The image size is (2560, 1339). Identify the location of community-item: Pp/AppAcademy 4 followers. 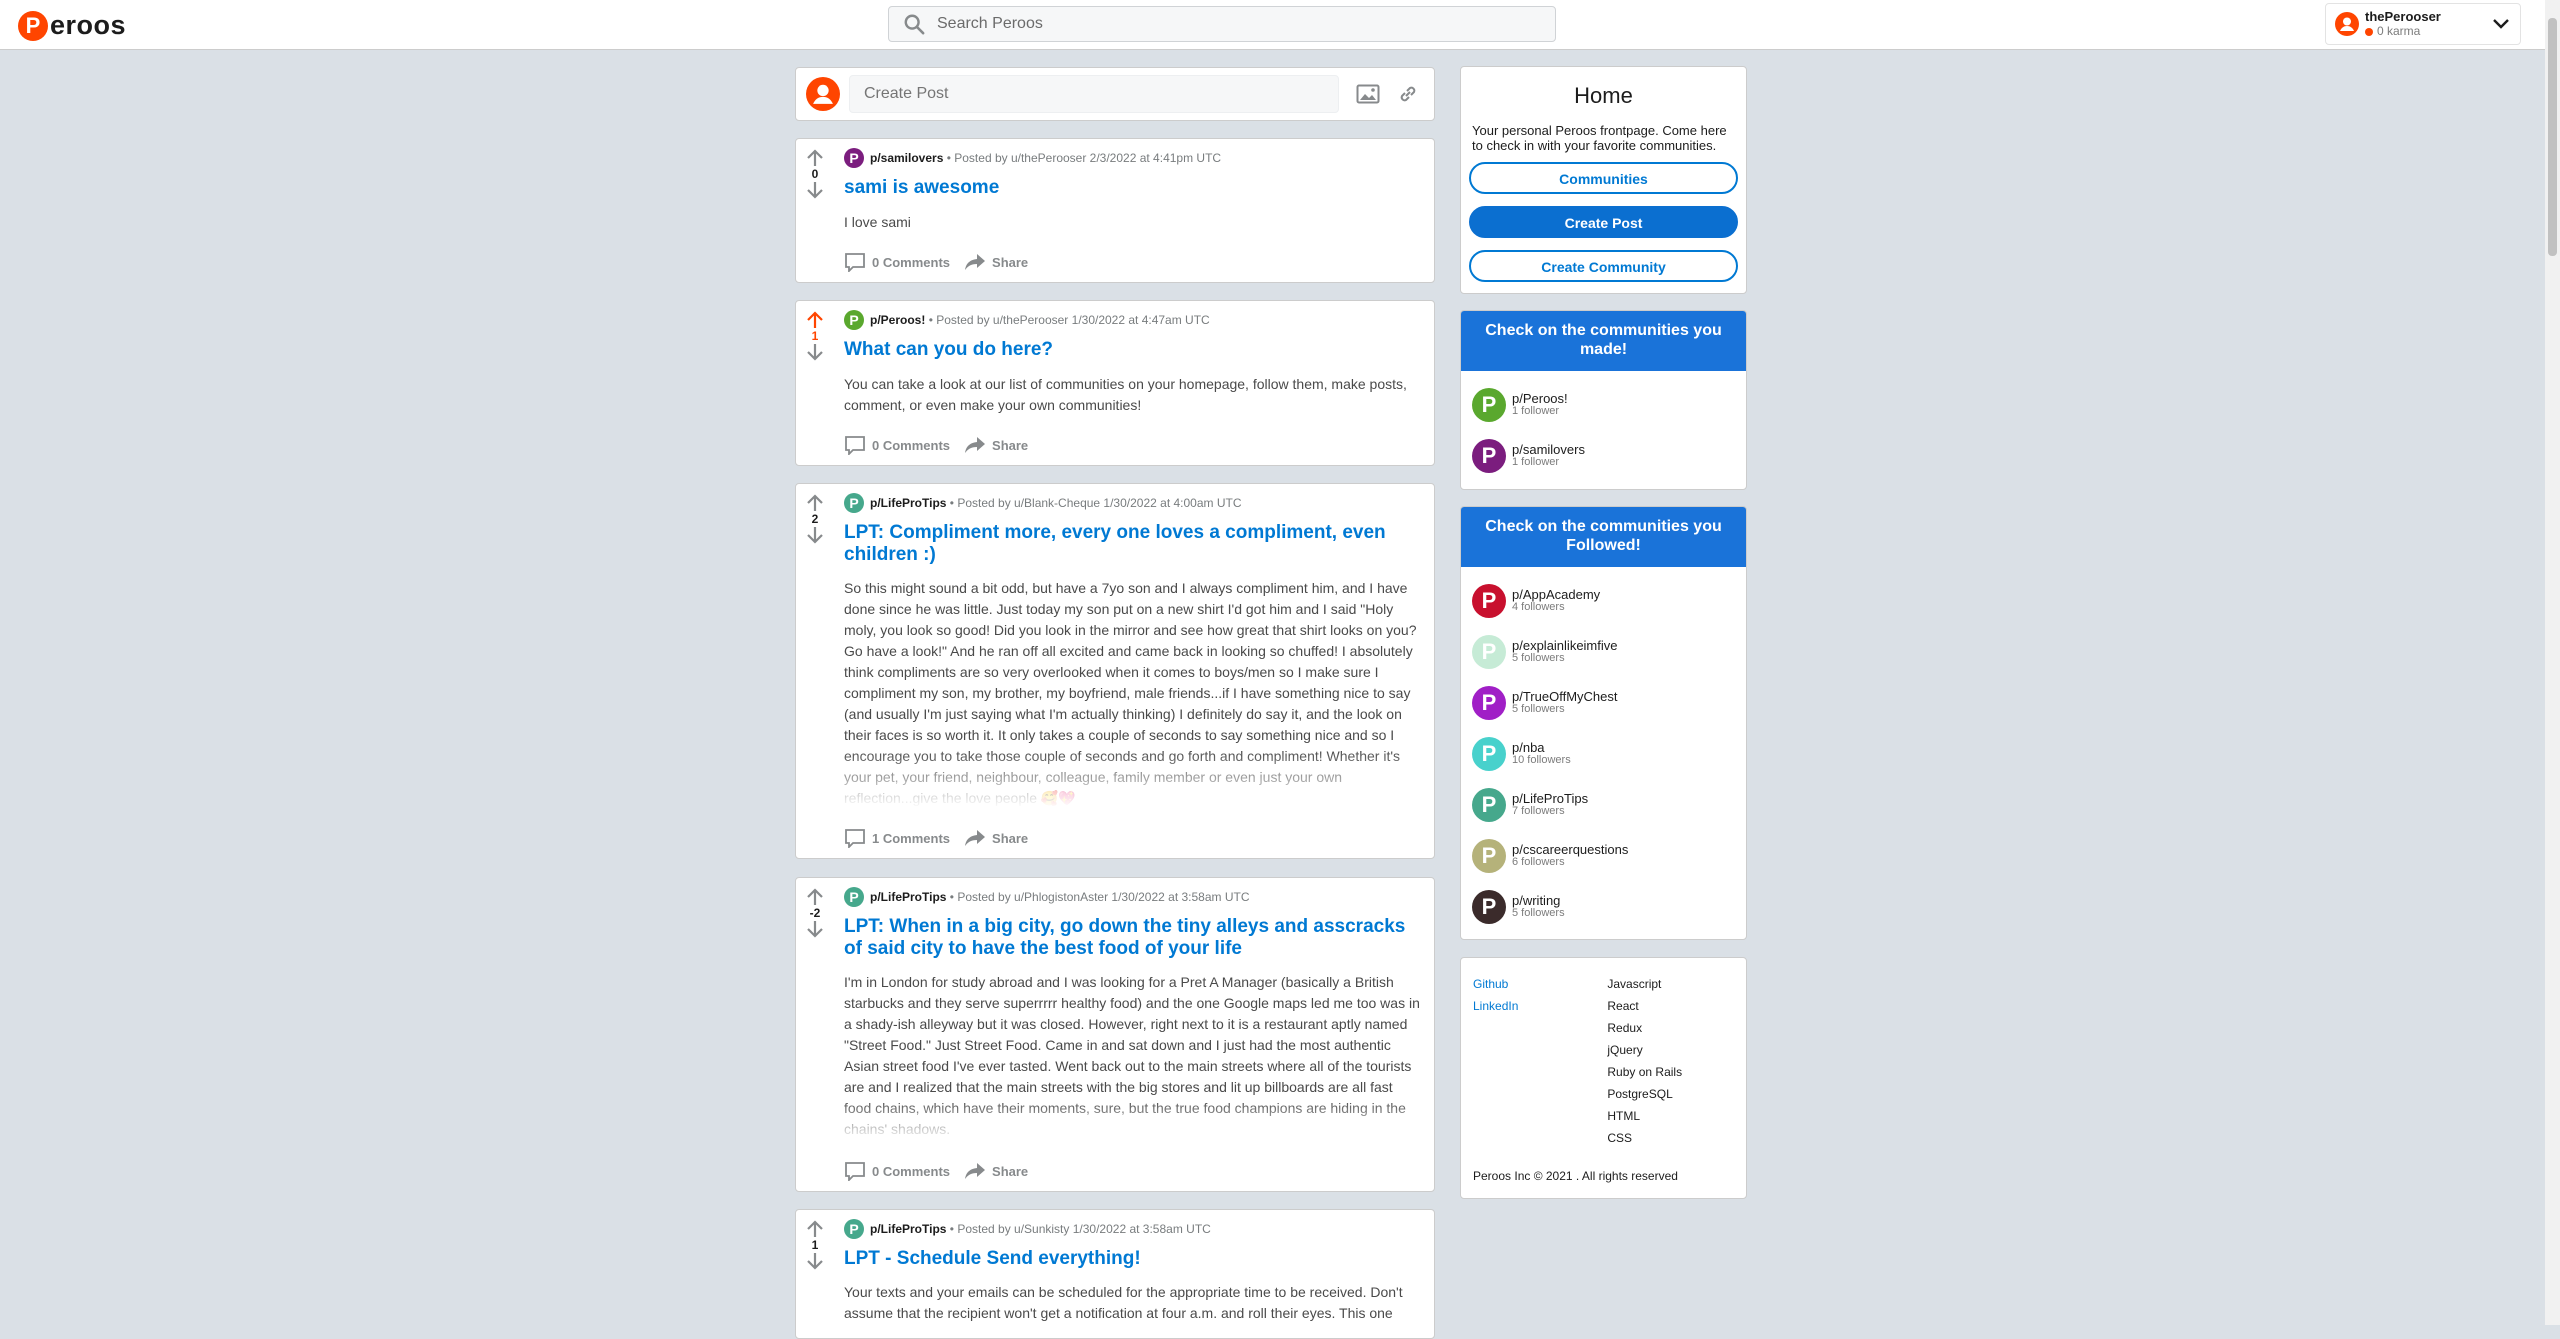
(1609, 600).